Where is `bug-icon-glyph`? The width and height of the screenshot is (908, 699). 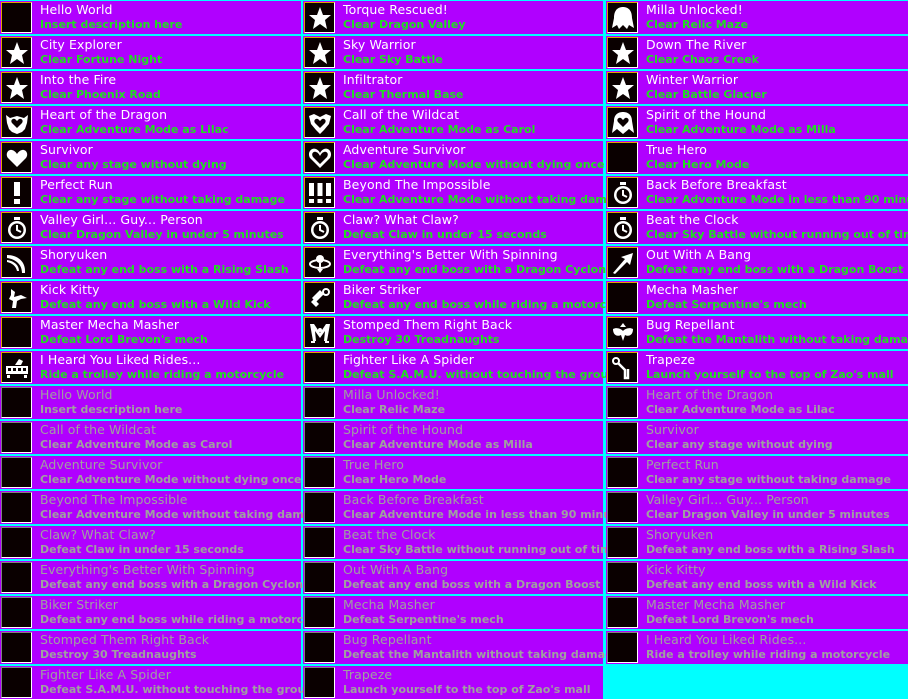
bug-icon-glyph is located at coordinates (622, 331).